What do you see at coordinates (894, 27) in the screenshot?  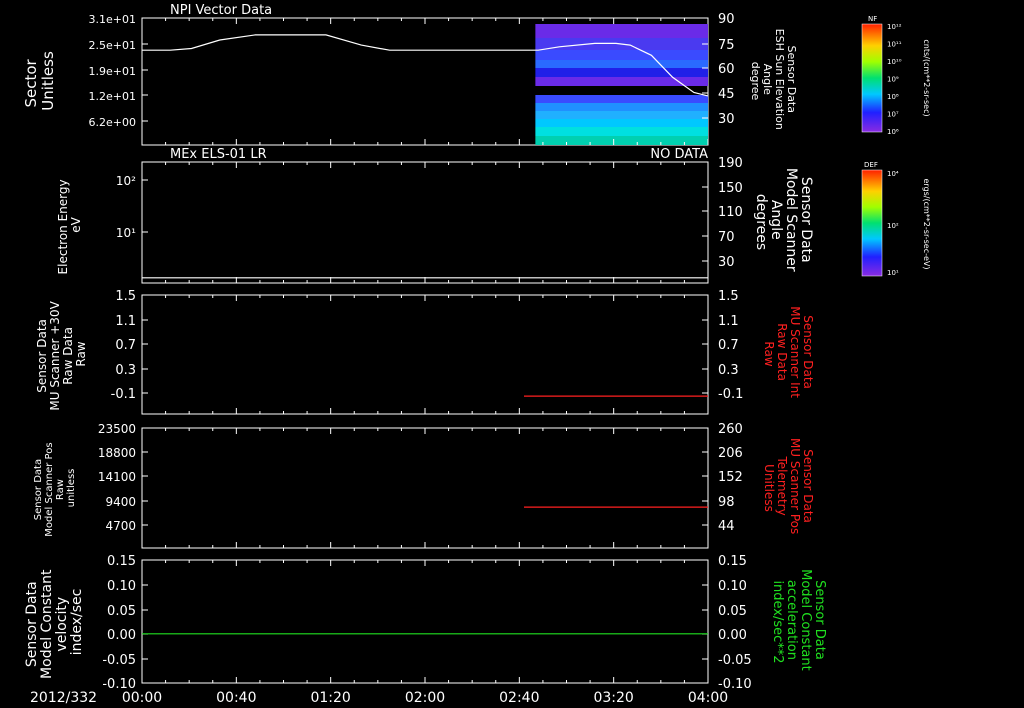 I see `colorbar-tick: 10¹²` at bounding box center [894, 27].